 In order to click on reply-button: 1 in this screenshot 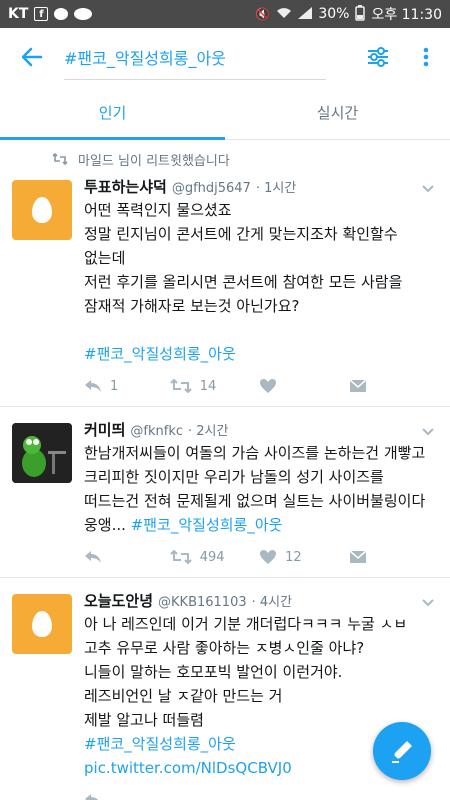, I will do `click(127, 386)`.